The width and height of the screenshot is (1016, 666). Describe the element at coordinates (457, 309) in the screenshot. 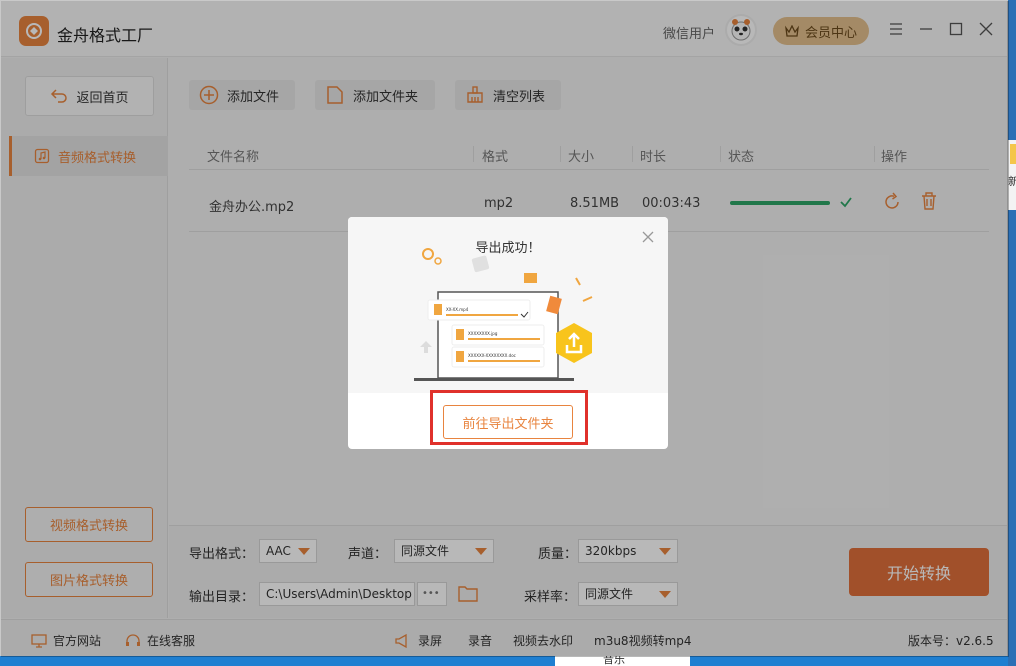

I see `illus-file-1: XX-XX.mp4` at that location.